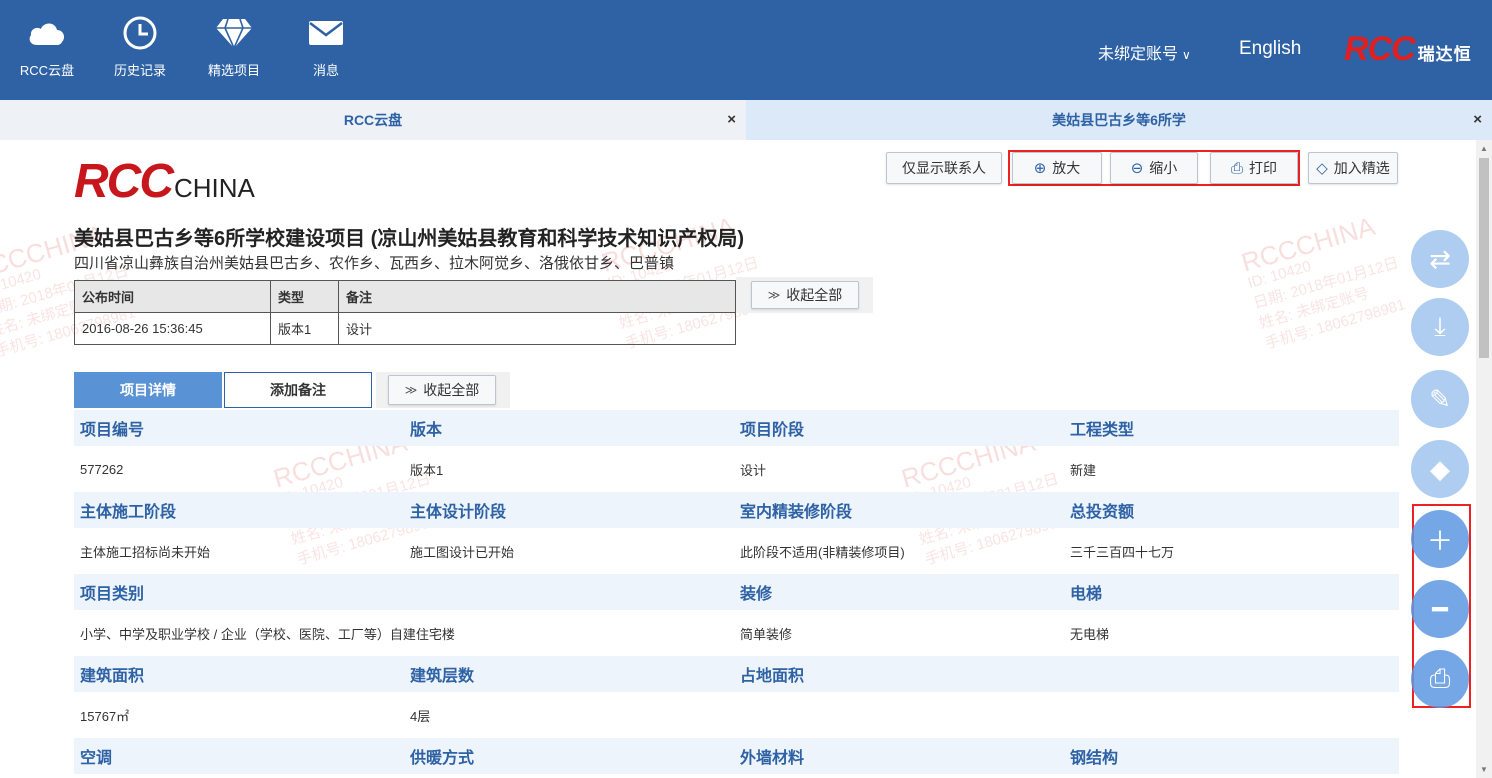 The height and width of the screenshot is (778, 1492). Describe the element at coordinates (1083, 470) in the screenshot. I see `field-value: 新建` at that location.